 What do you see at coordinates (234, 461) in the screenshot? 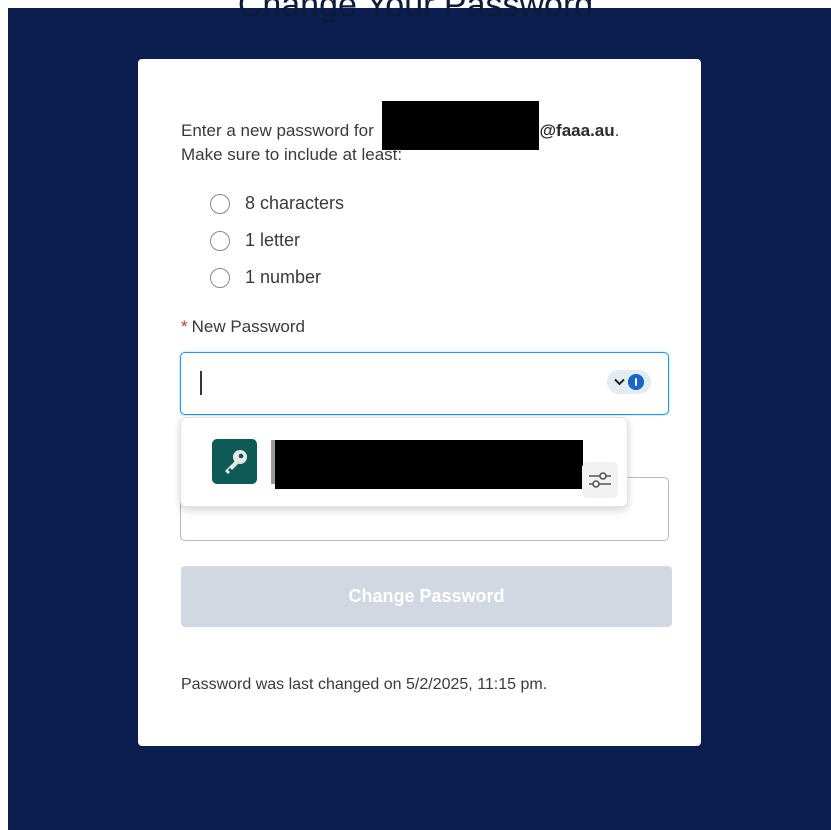
I see `key-icon` at bounding box center [234, 461].